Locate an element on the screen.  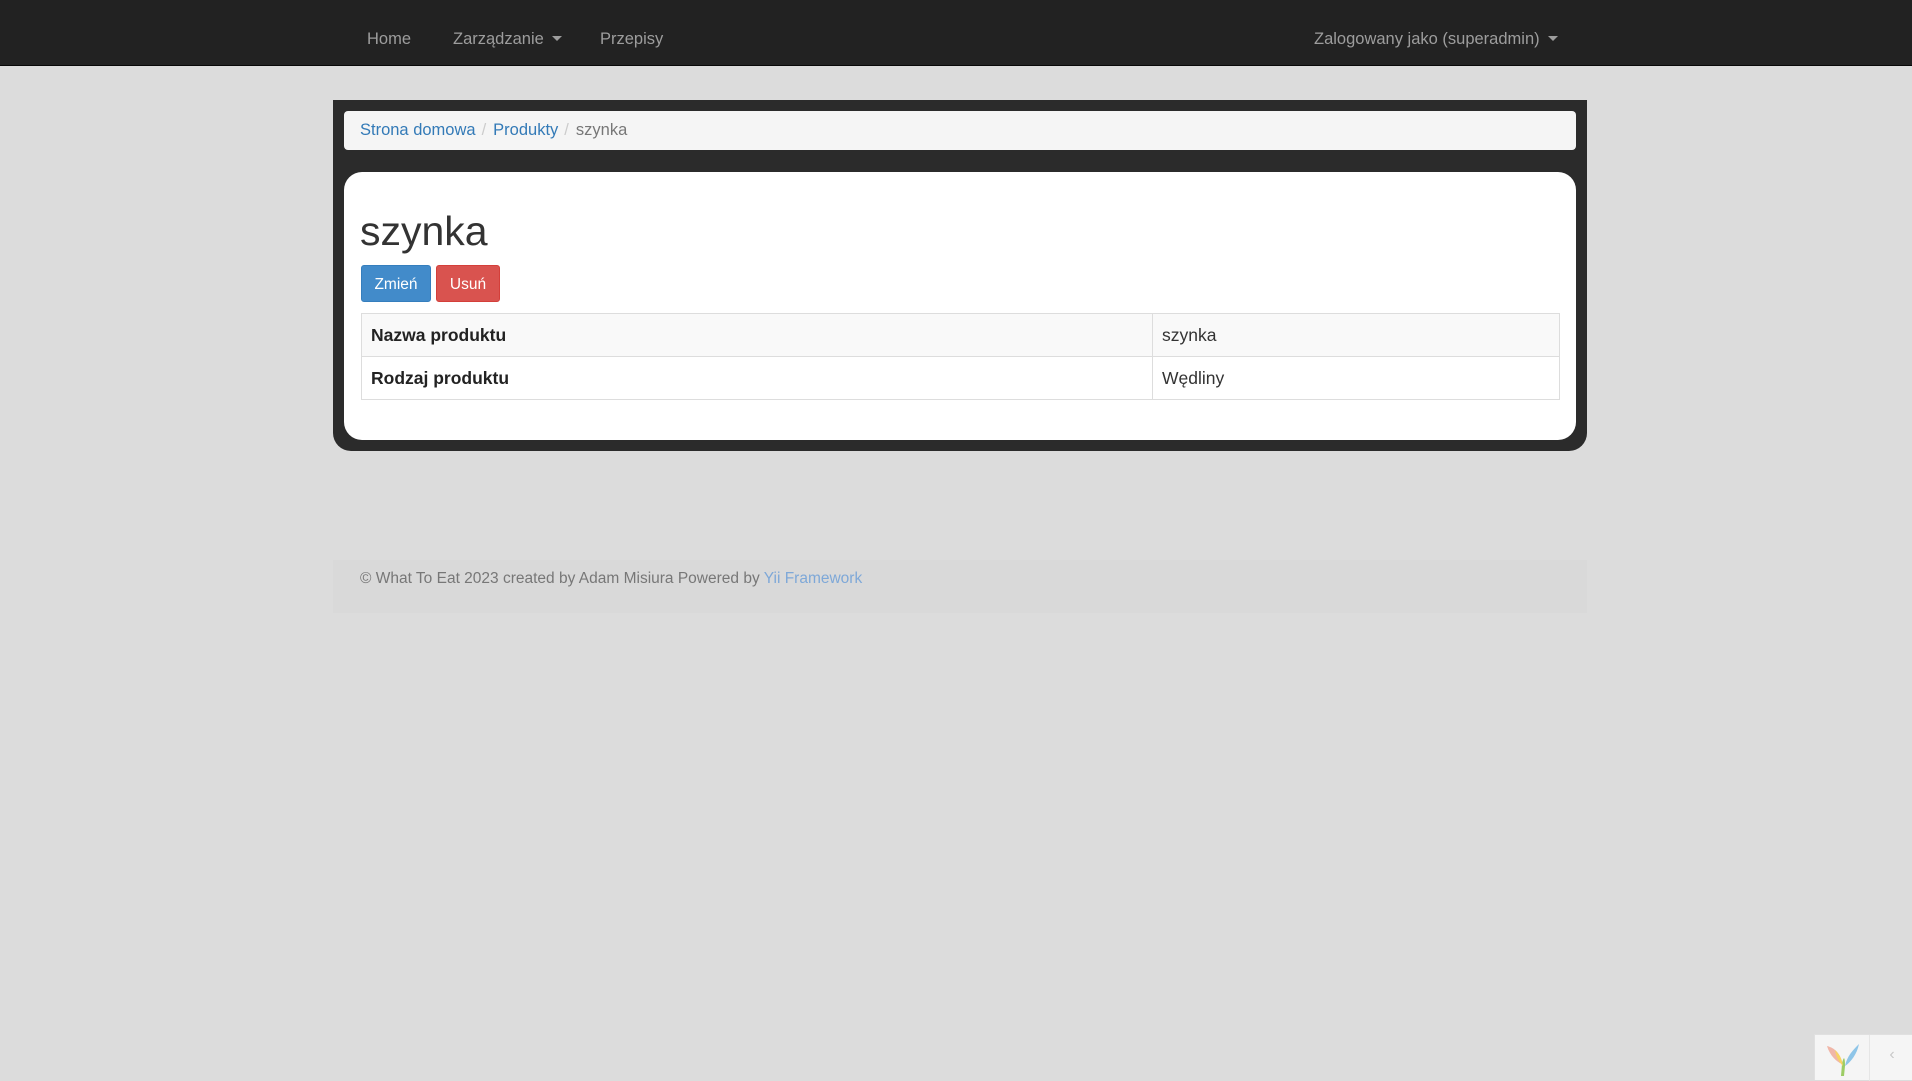
detail-label: Nazwa produktu is located at coordinates (757, 335).